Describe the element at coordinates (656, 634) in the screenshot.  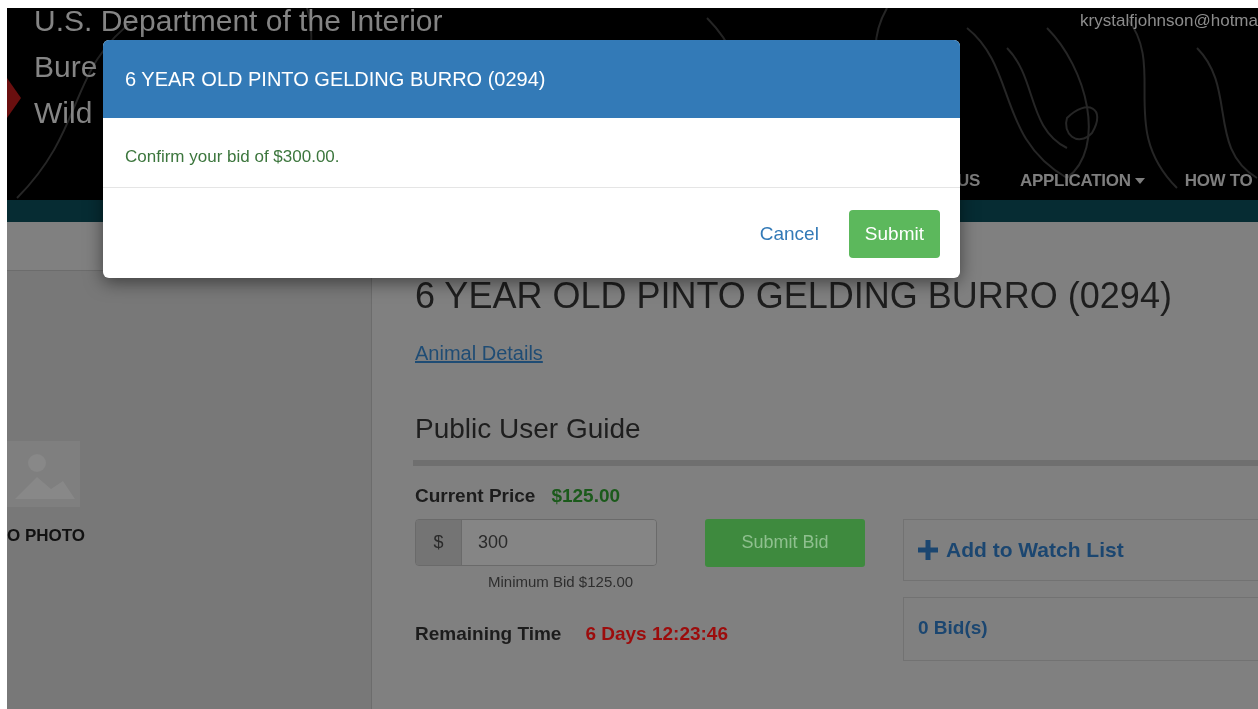
I see `remaining-time-value: 6 Days 12:23:46` at that location.